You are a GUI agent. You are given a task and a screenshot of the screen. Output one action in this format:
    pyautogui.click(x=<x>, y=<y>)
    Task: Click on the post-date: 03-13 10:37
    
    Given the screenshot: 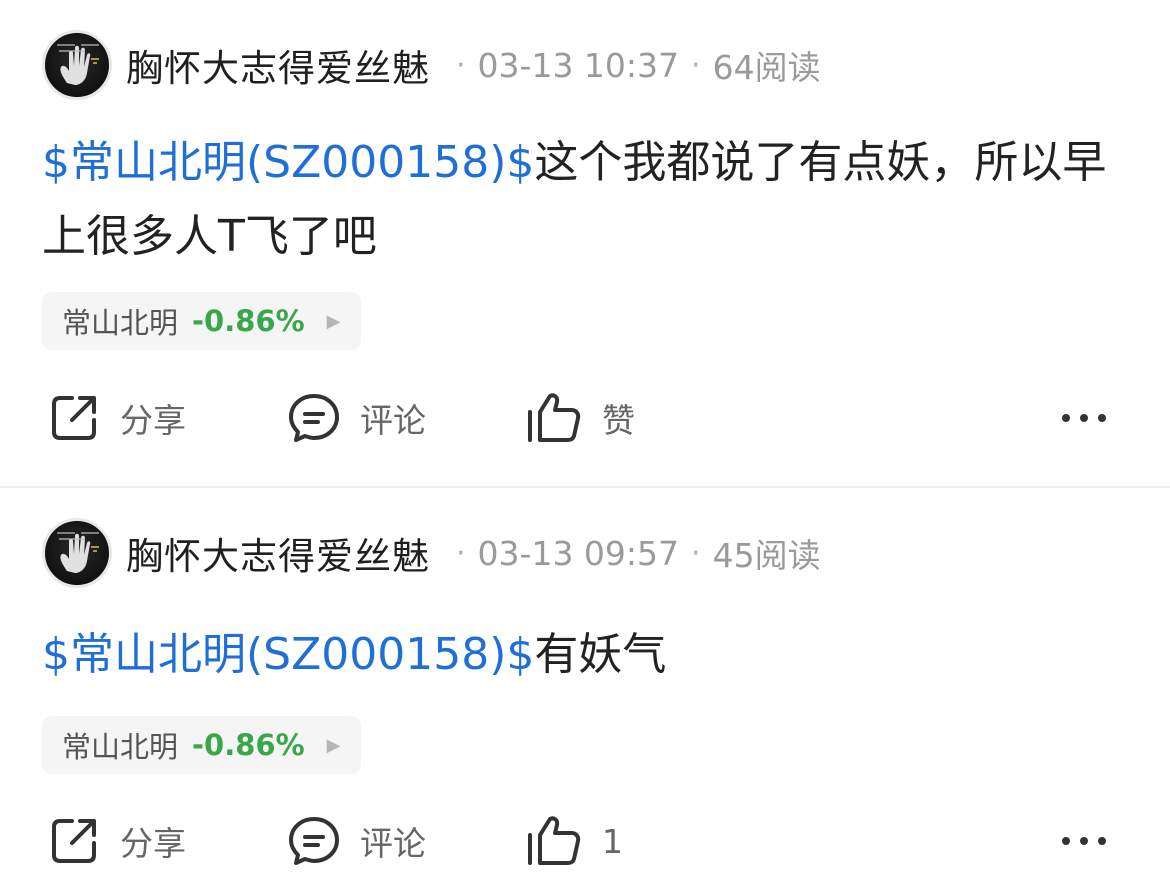 What is the action you would take?
    pyautogui.click(x=578, y=65)
    